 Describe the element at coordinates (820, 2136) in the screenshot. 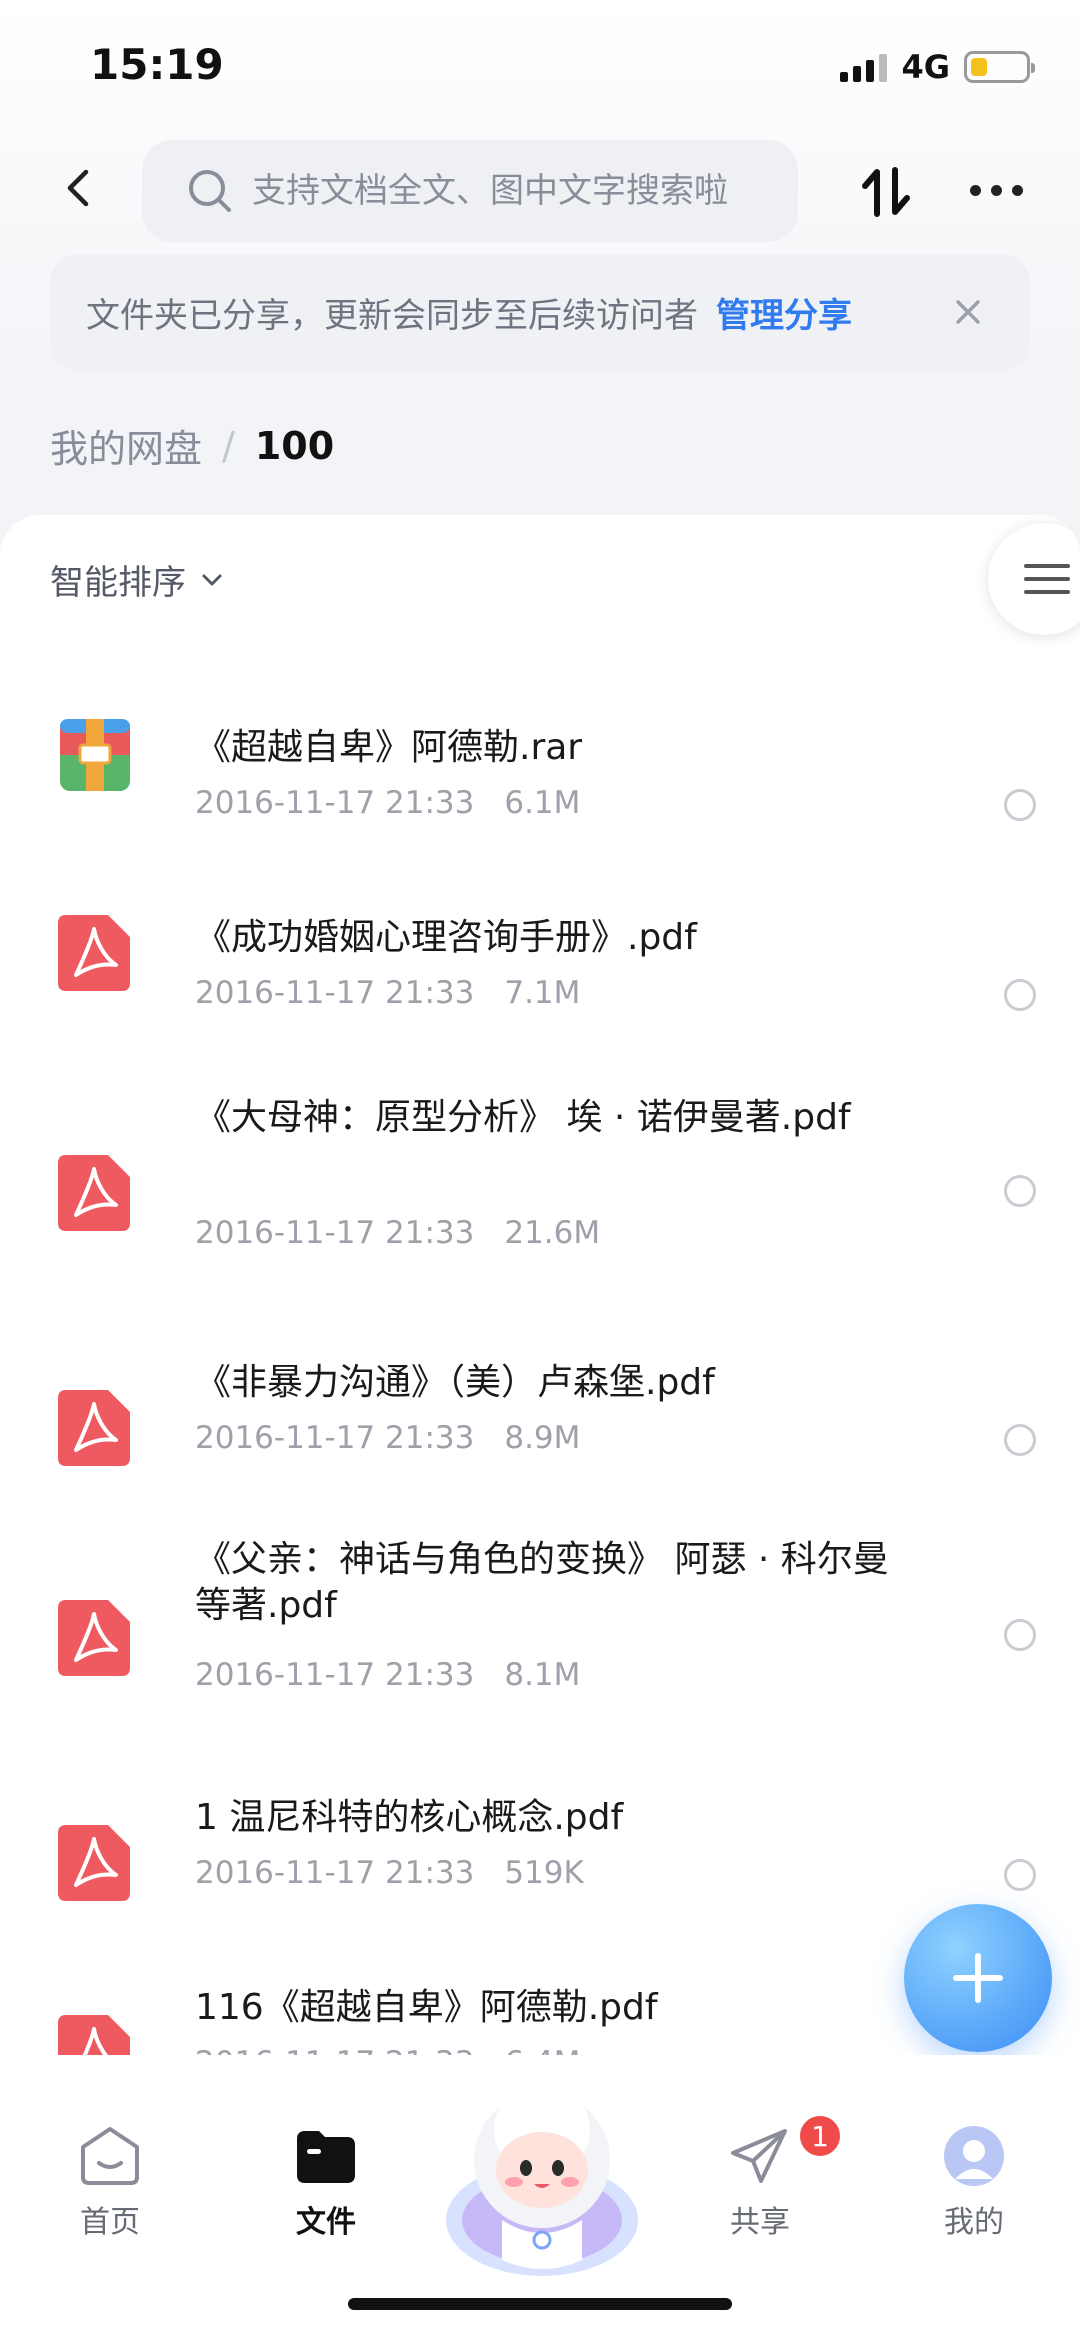

I see `notification-badge: 1` at that location.